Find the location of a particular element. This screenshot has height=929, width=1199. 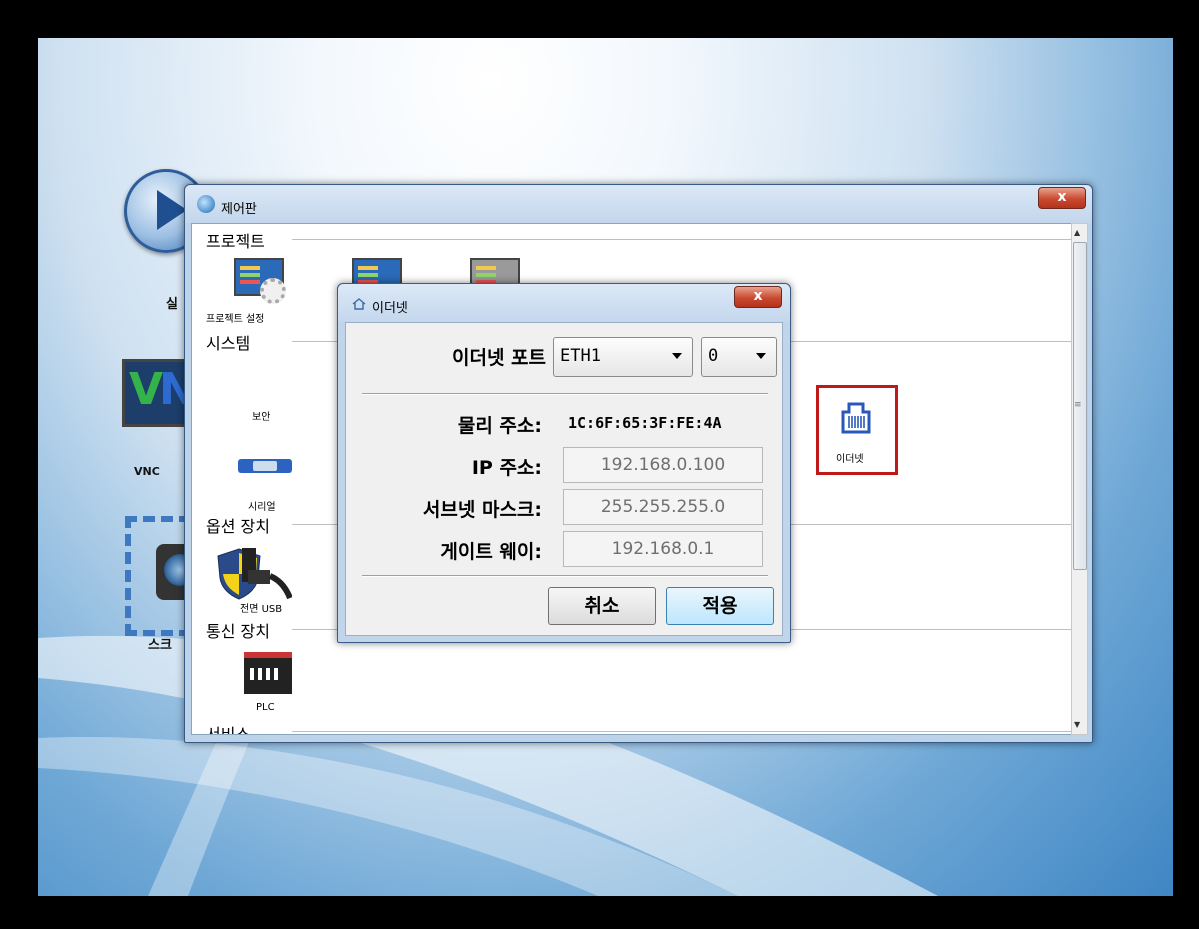

ethernet-item: 이더넷 is located at coordinates (857, 430).